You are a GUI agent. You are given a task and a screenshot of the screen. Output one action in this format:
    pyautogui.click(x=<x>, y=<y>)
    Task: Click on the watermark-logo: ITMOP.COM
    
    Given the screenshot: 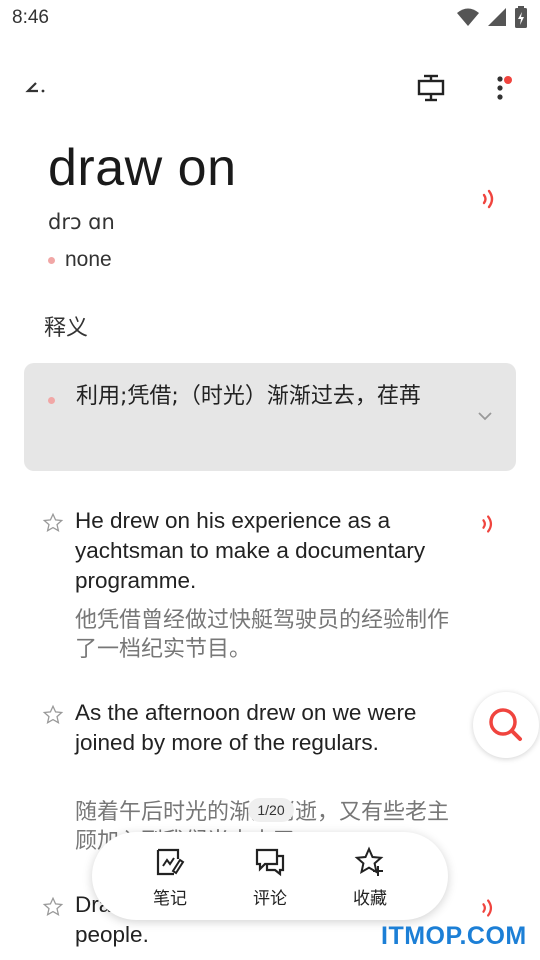 What is the action you would take?
    pyautogui.click(x=454, y=936)
    